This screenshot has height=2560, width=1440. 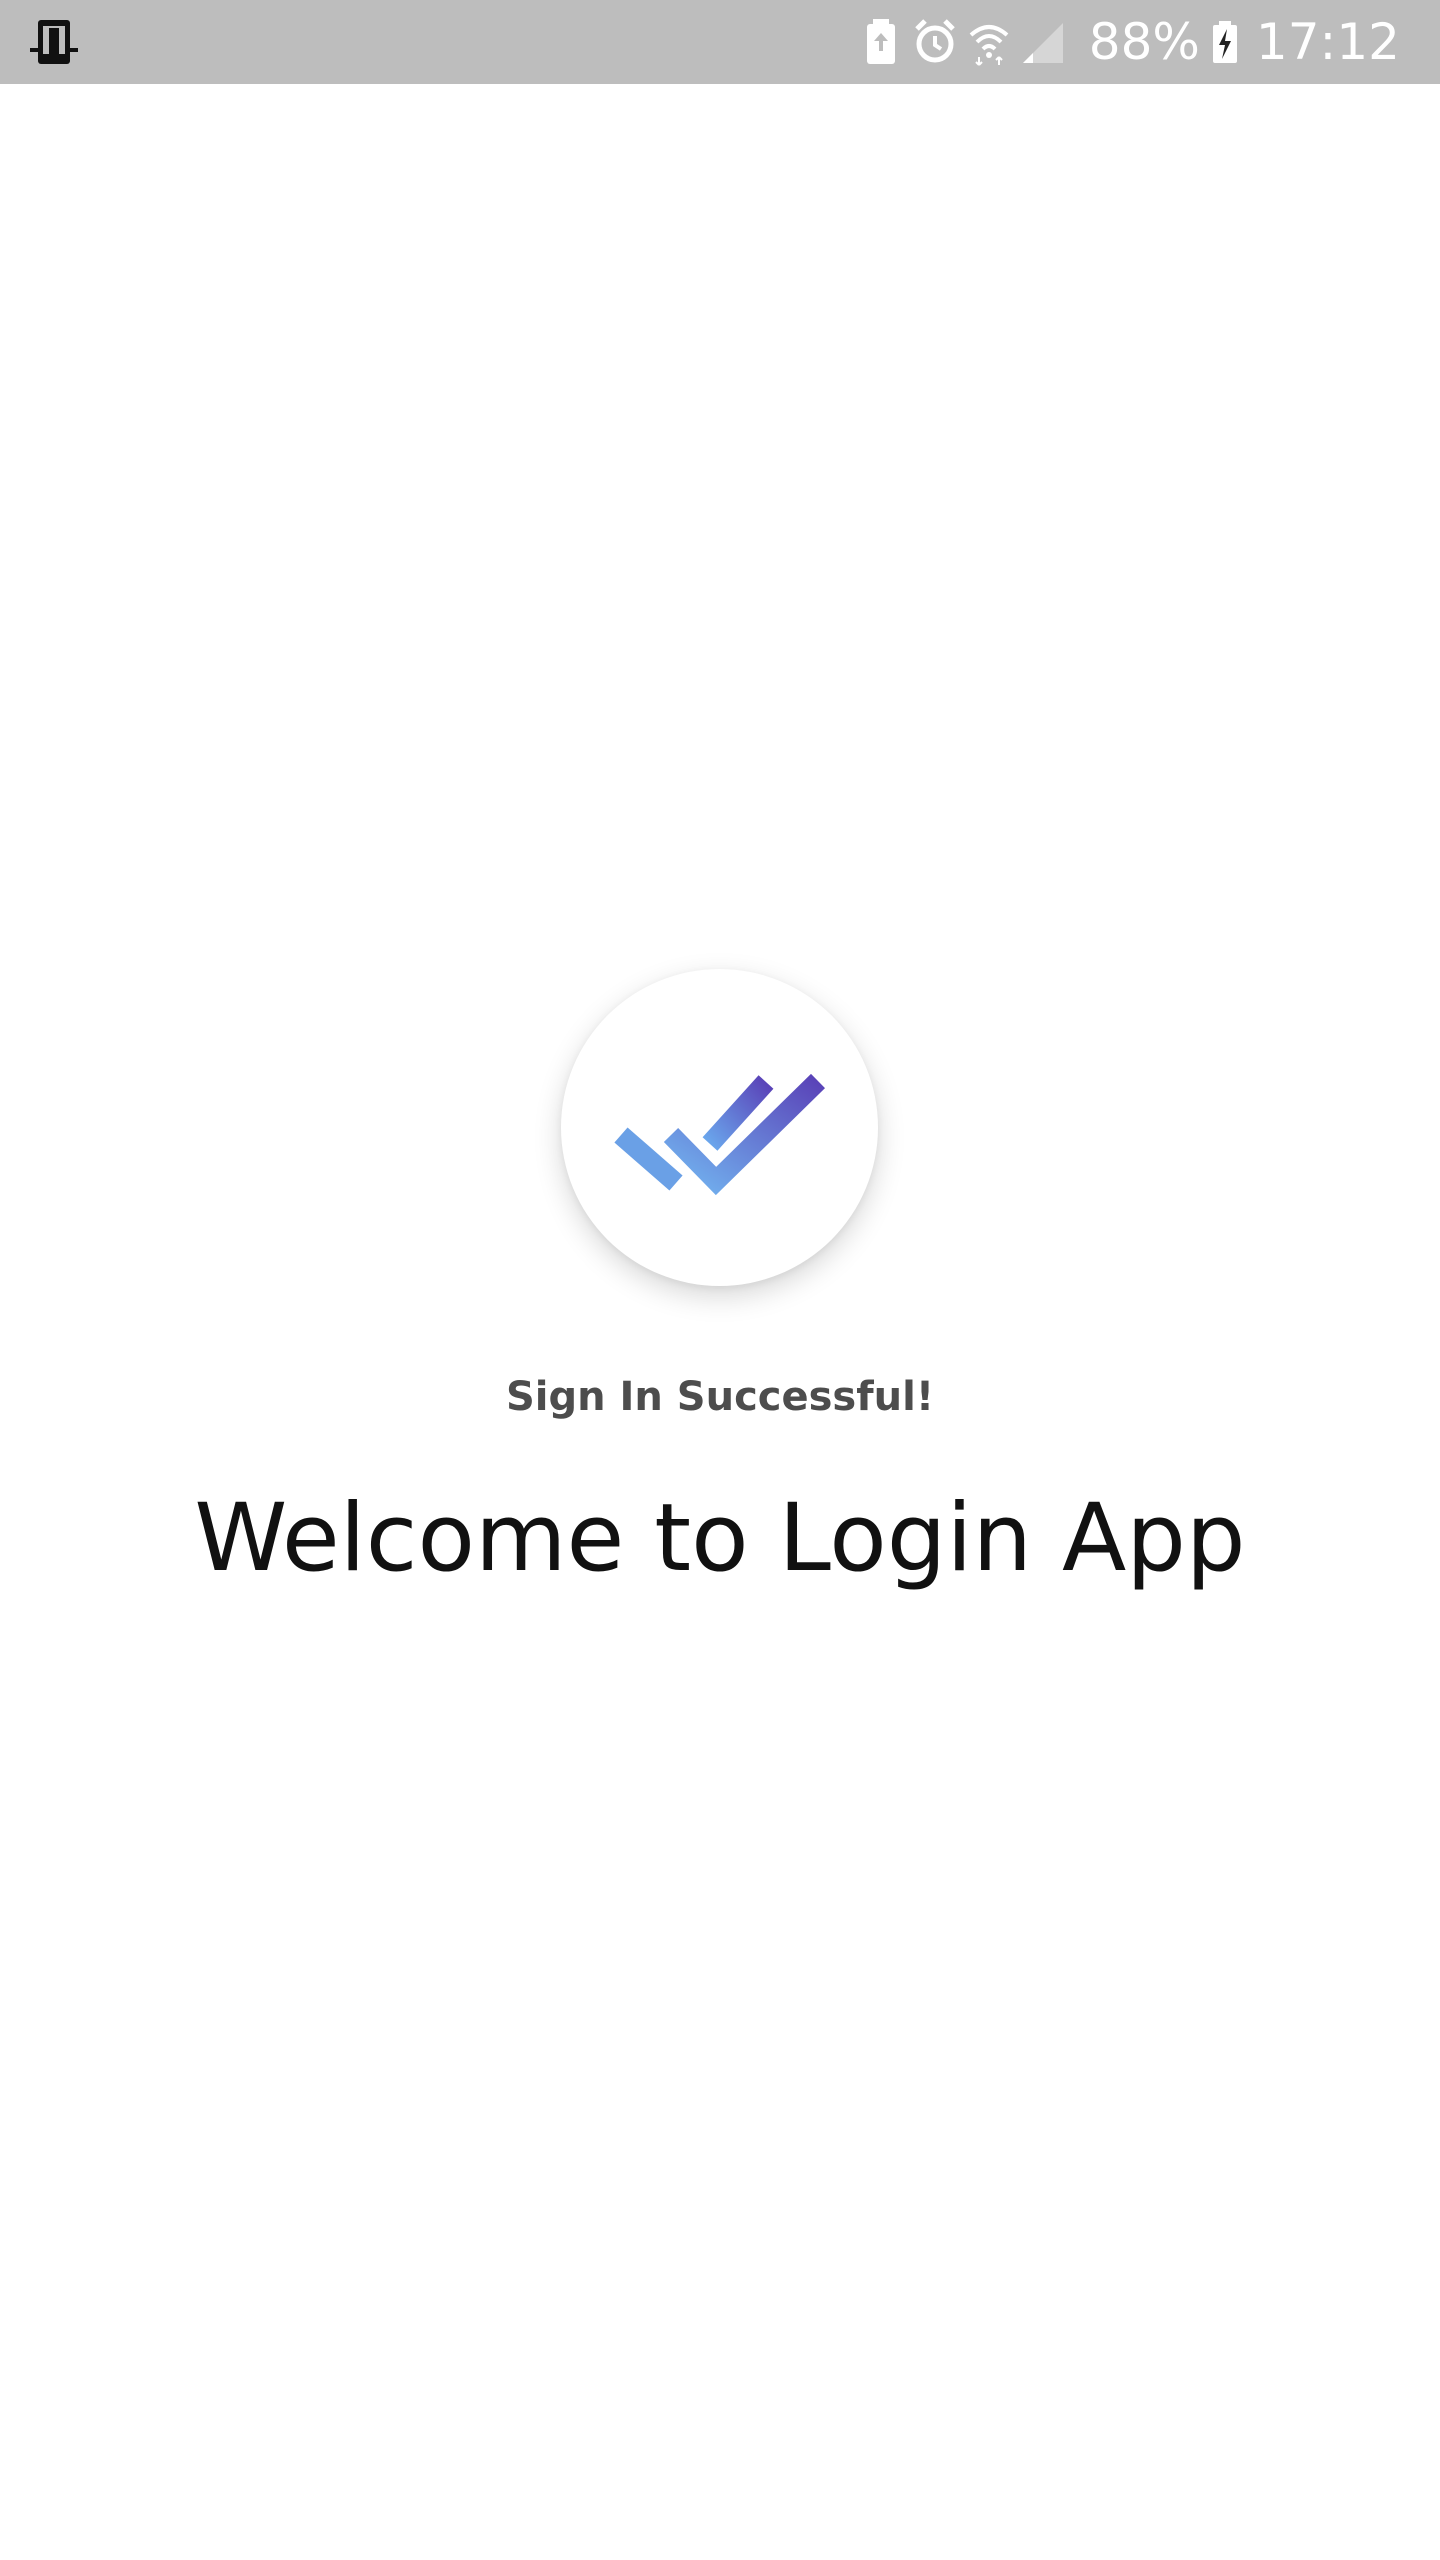 I want to click on status-indicators: 88% 17:12, so click(x=1129, y=42).